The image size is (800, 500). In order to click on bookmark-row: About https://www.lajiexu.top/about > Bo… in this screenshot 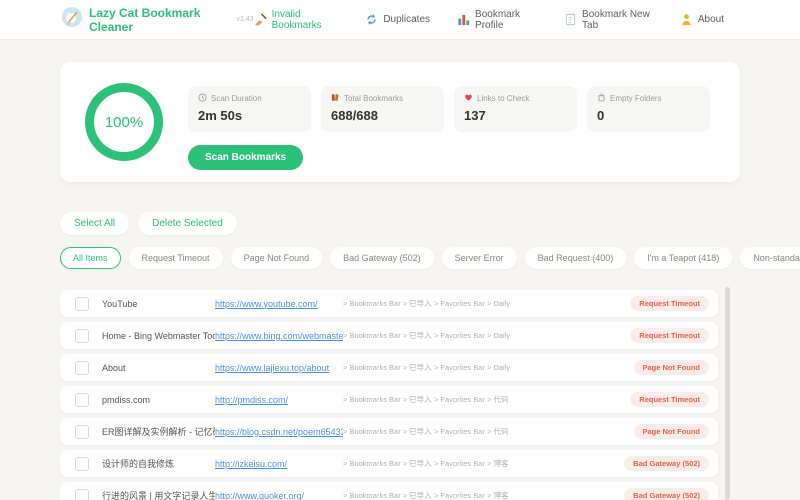, I will do `click(389, 367)`.